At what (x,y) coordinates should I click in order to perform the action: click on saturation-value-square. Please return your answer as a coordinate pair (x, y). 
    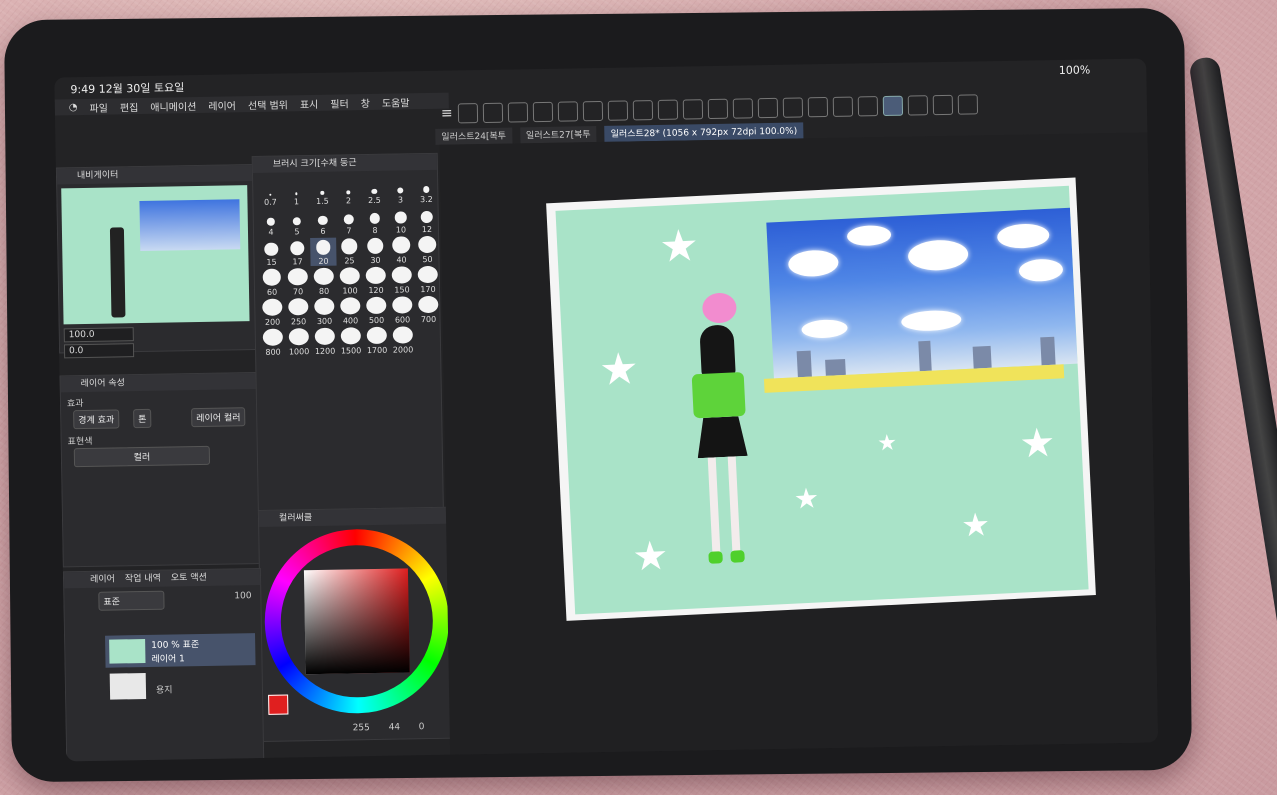
    Looking at the image, I should click on (356, 621).